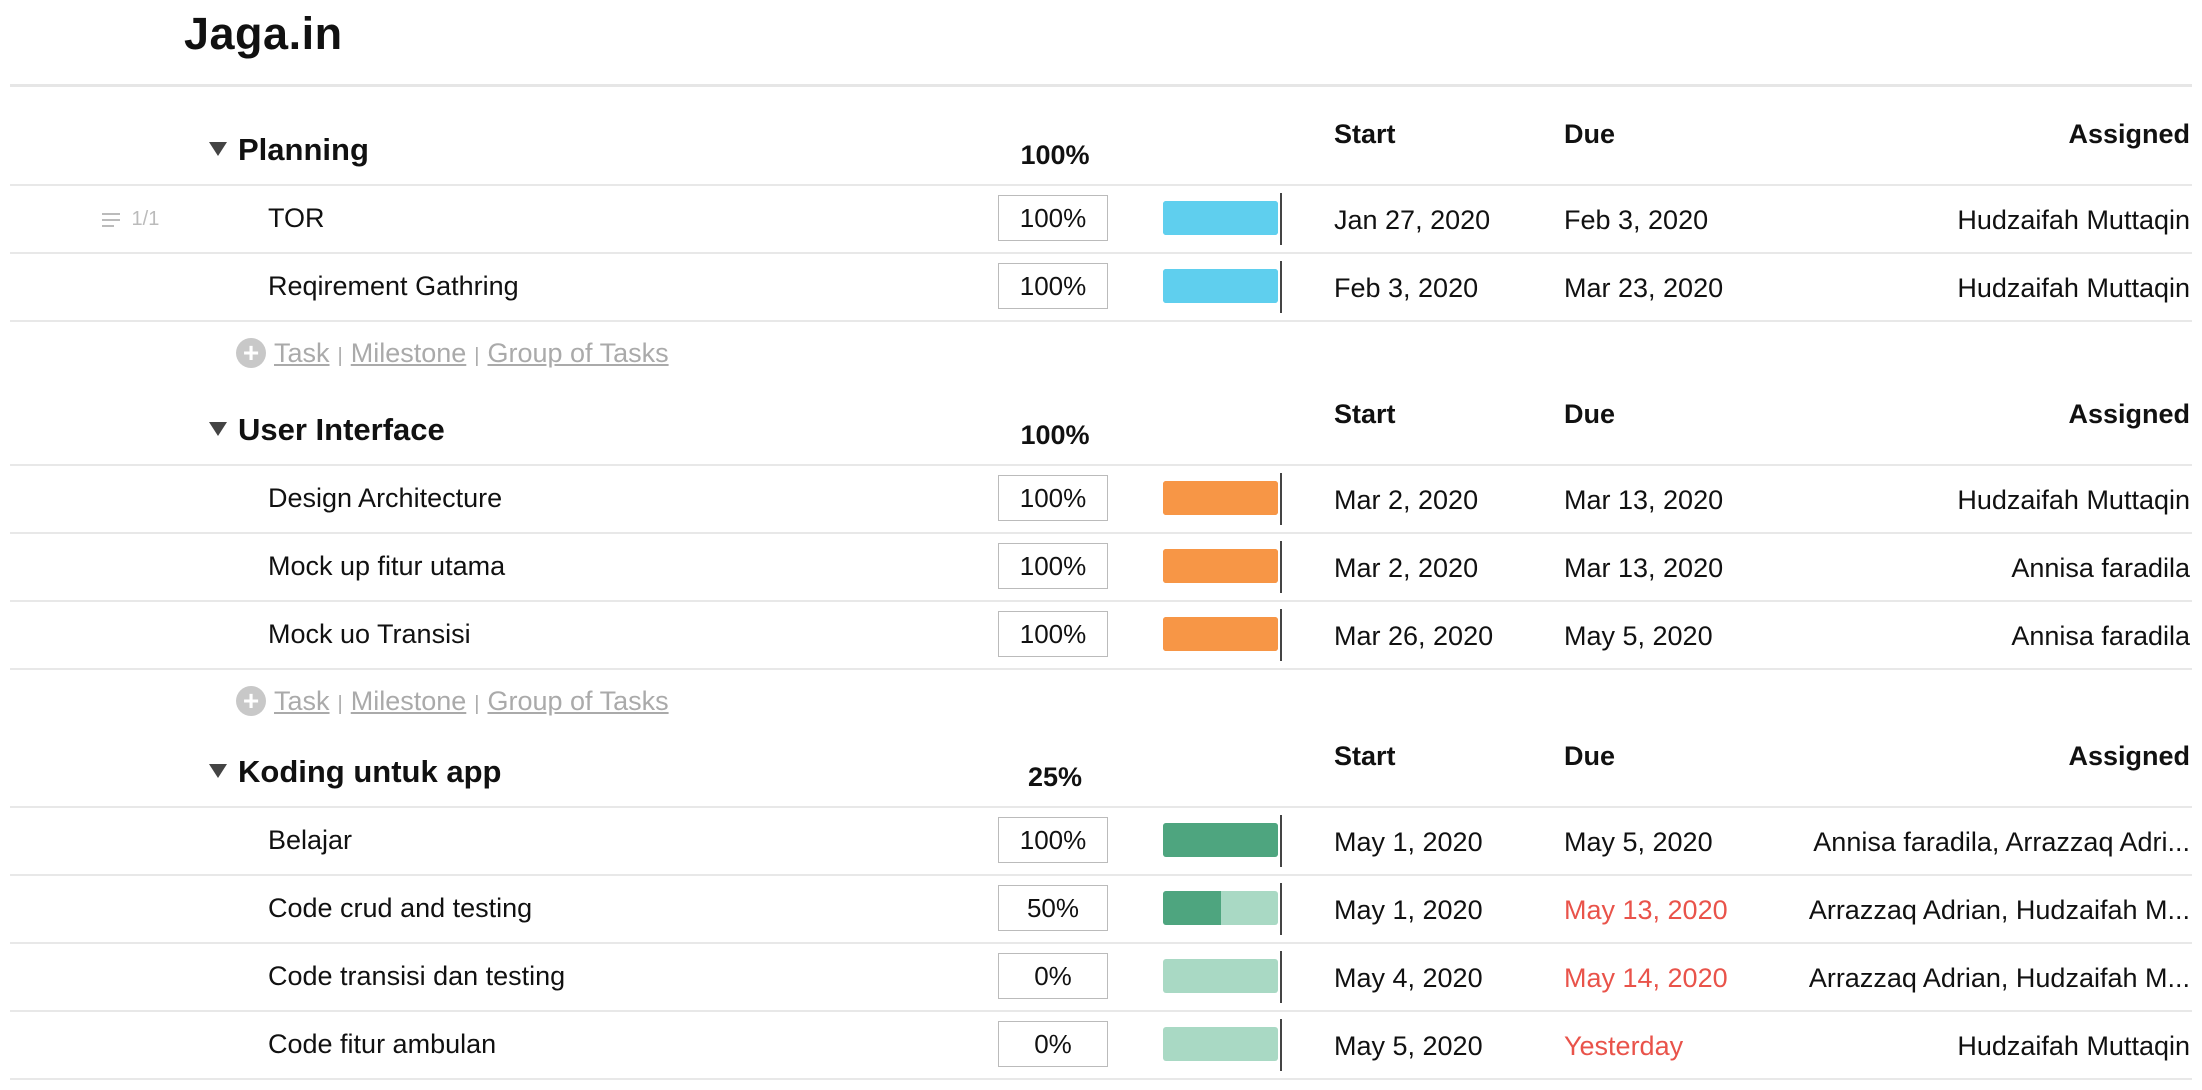  I want to click on percent-input: 50%, so click(1053, 908).